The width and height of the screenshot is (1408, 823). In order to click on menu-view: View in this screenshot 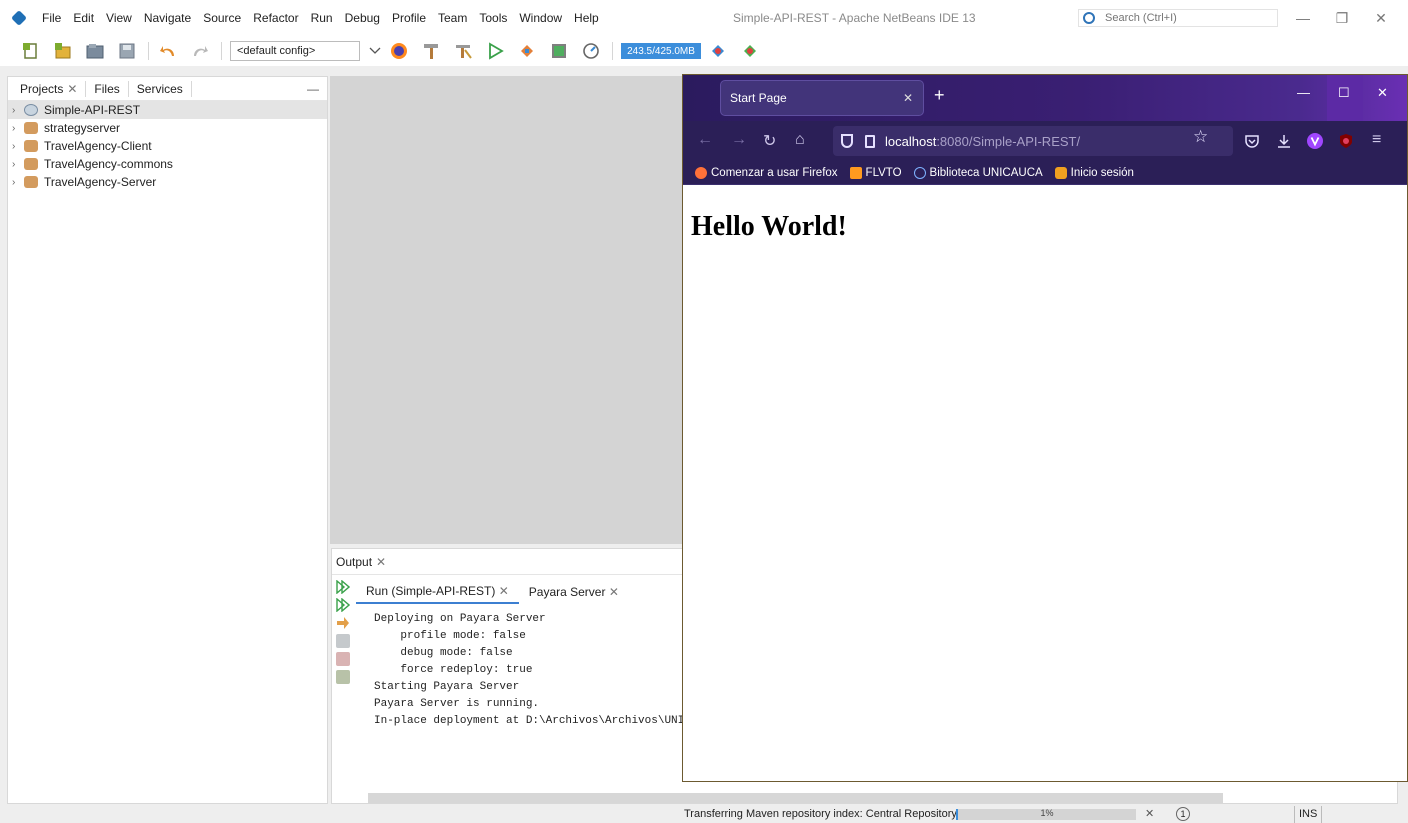, I will do `click(119, 18)`.